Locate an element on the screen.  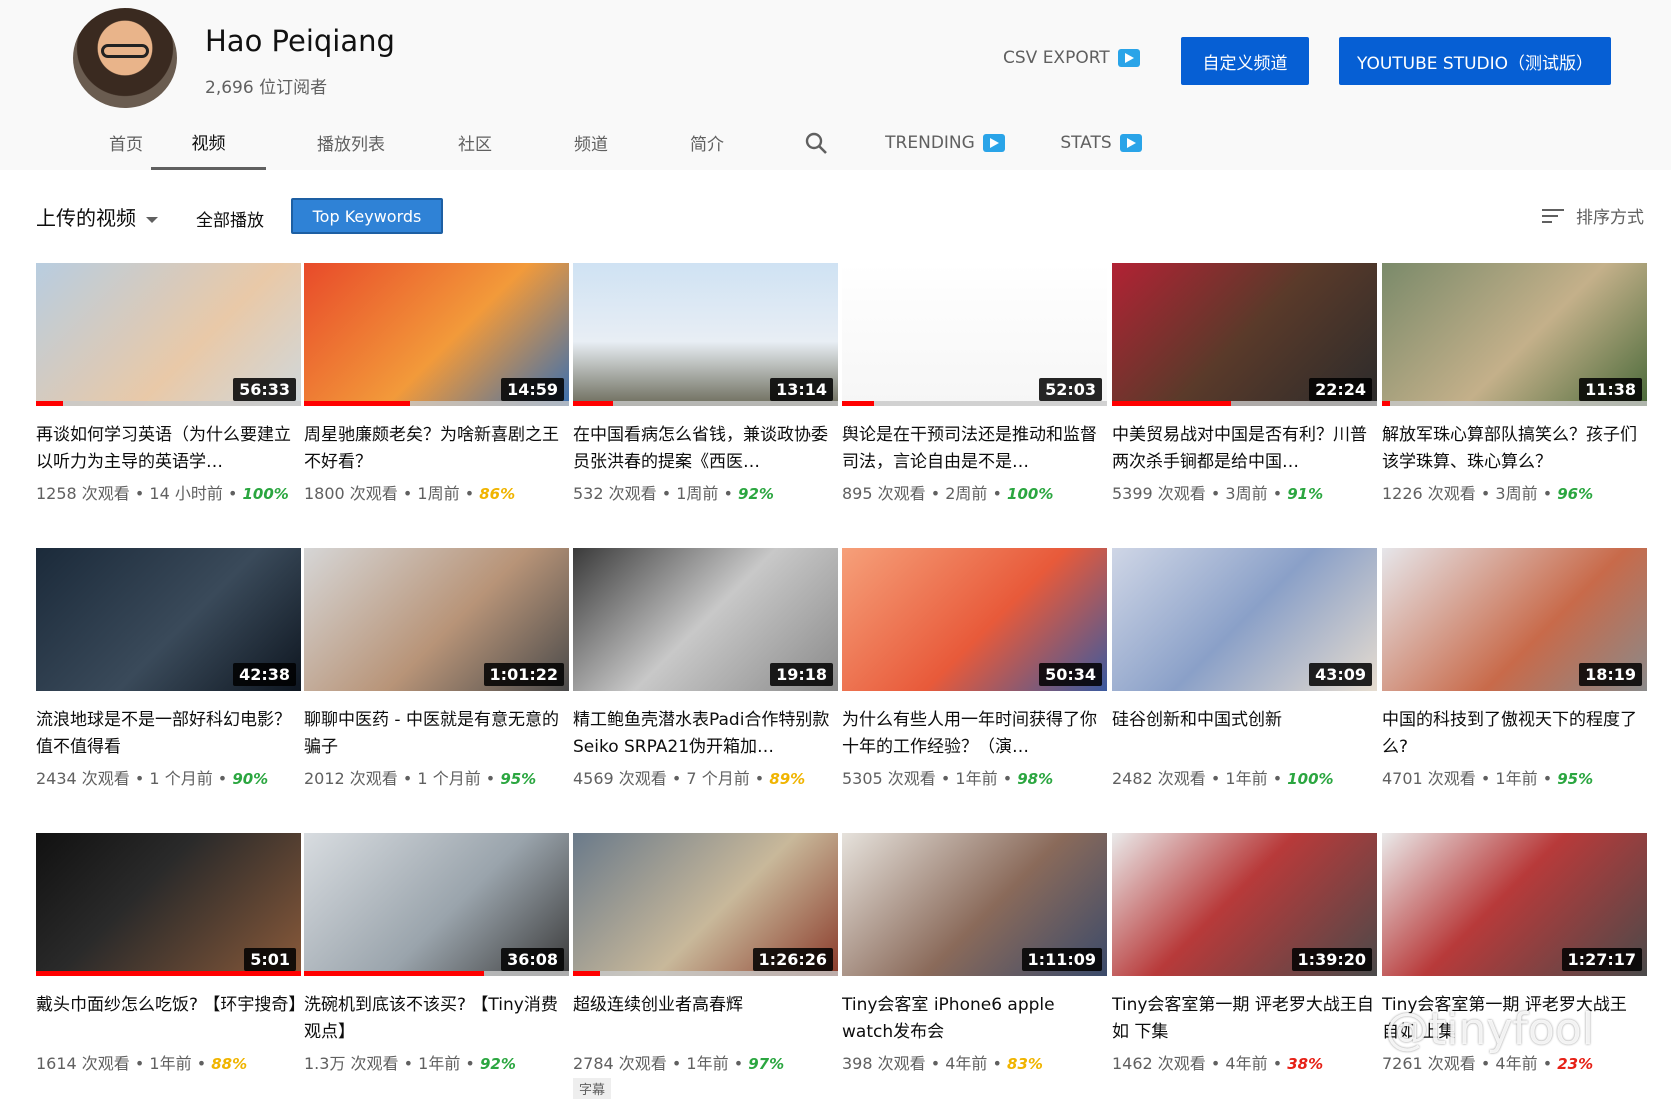
tab-playlists: 播放列表 is located at coordinates (351, 142).